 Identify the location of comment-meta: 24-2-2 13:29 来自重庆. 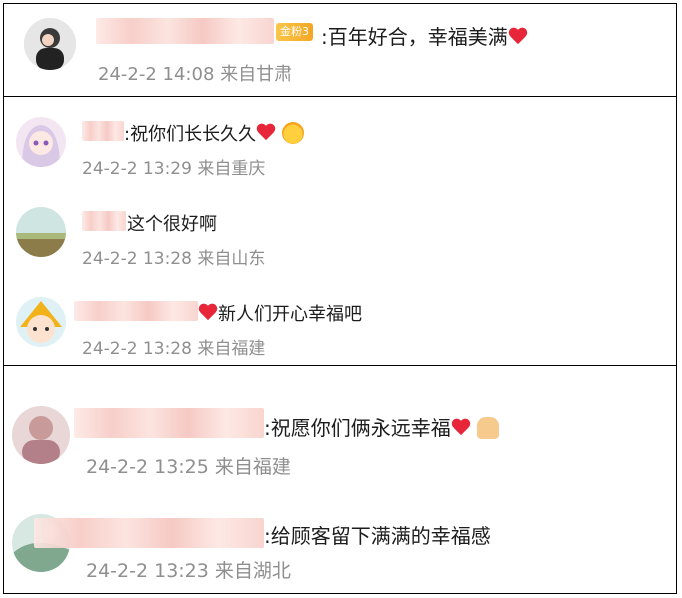
(174, 169).